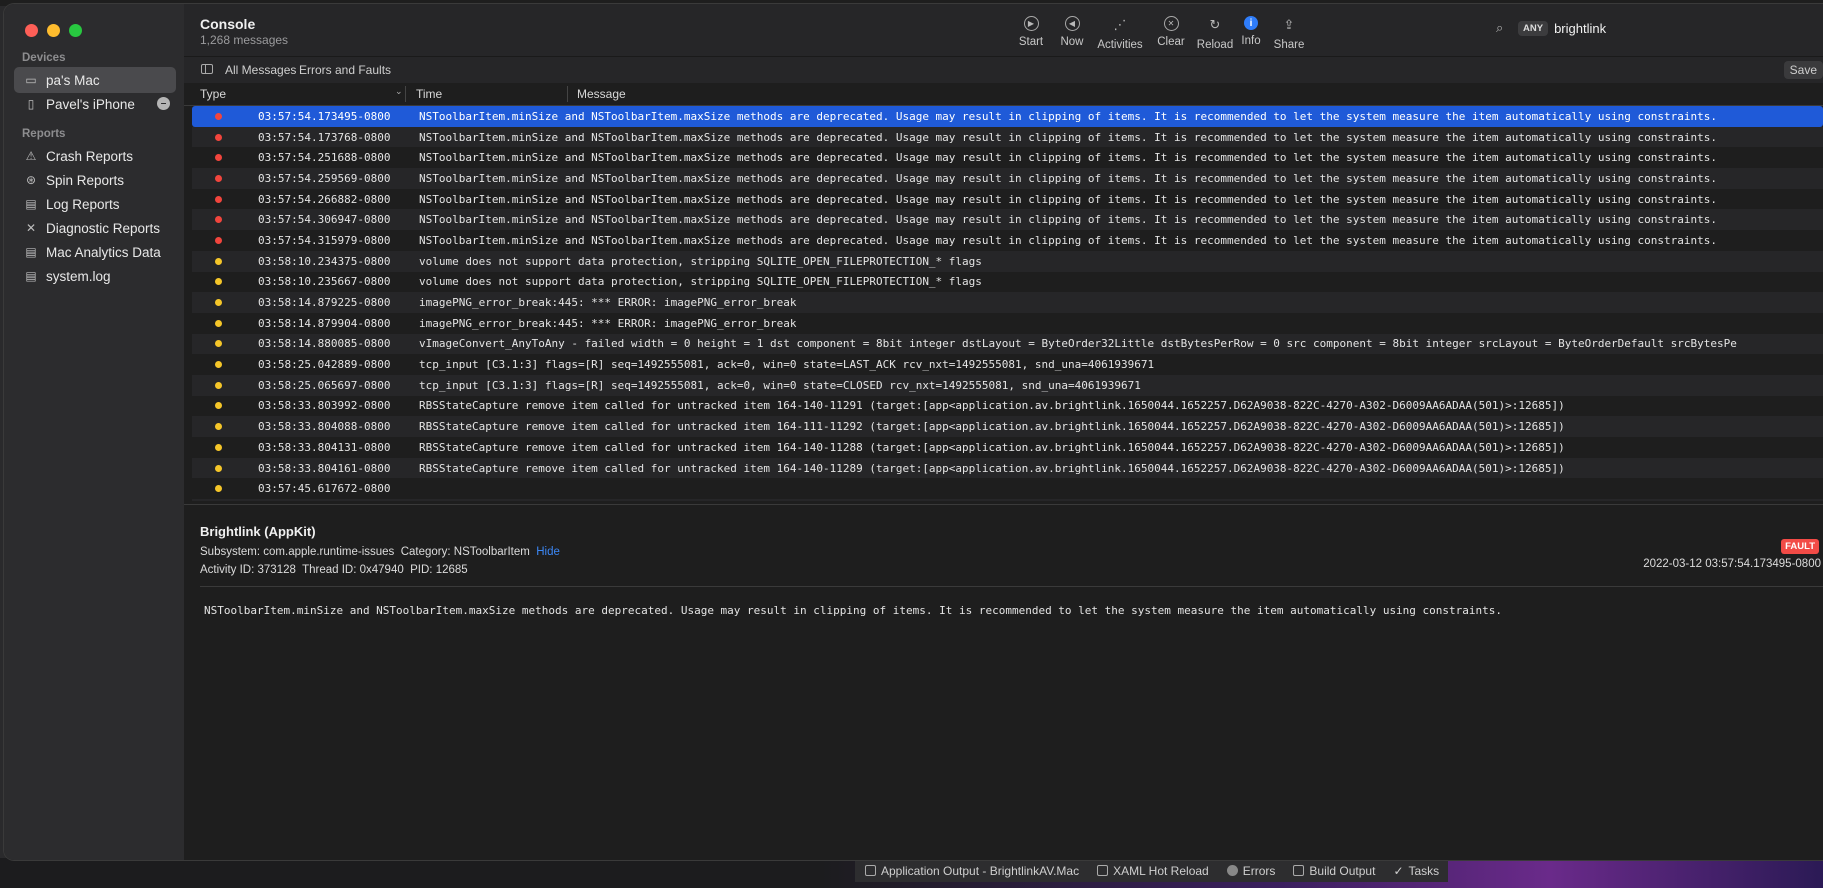 This screenshot has height=888, width=1823. What do you see at coordinates (1289, 24) in the screenshot?
I see `share-icon: ⇪` at bounding box center [1289, 24].